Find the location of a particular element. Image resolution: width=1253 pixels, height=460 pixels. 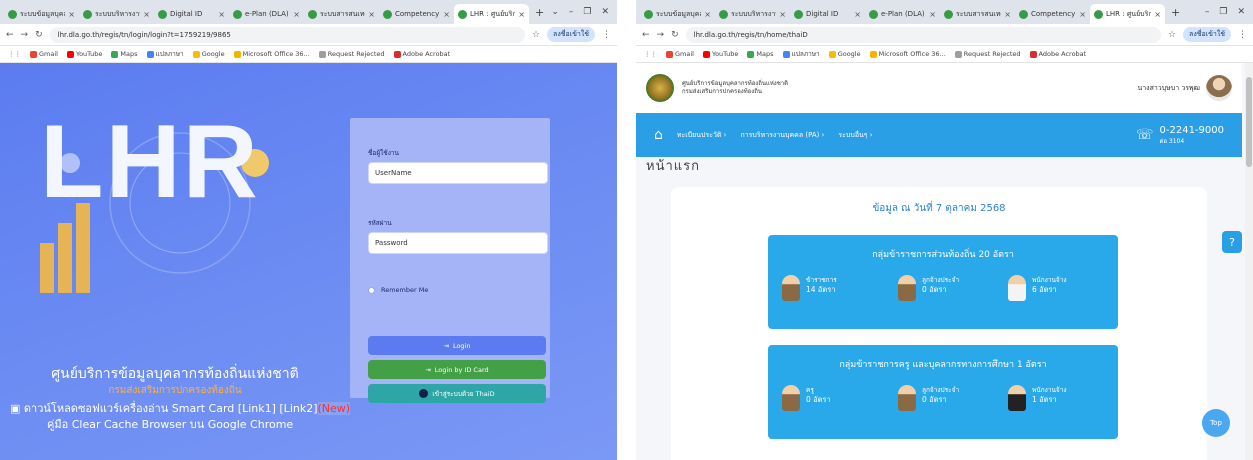

stat-item: ลูกจ้างประจำ 0 อัตรา is located at coordinates (928, 398).